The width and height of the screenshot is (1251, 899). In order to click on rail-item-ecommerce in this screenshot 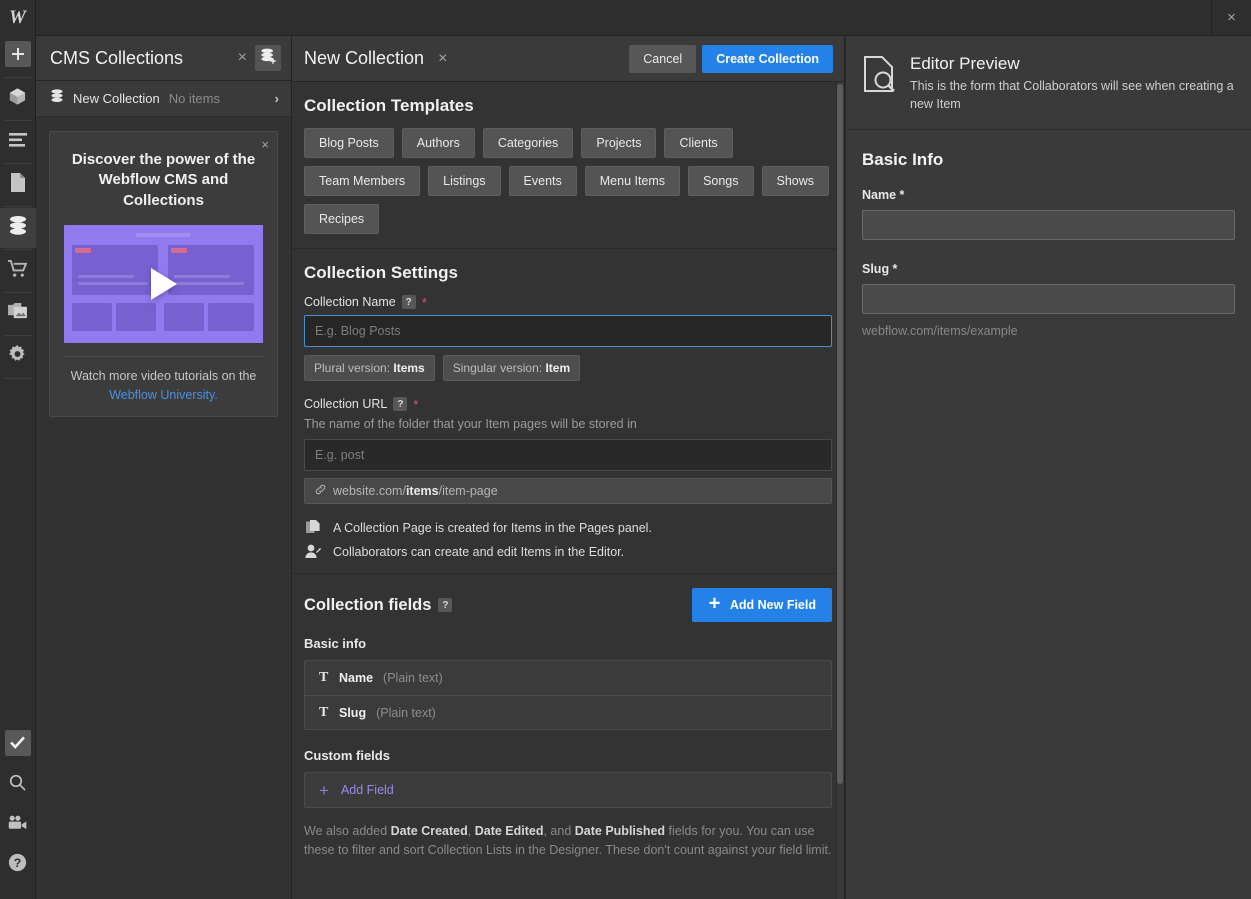, I will do `click(18, 271)`.